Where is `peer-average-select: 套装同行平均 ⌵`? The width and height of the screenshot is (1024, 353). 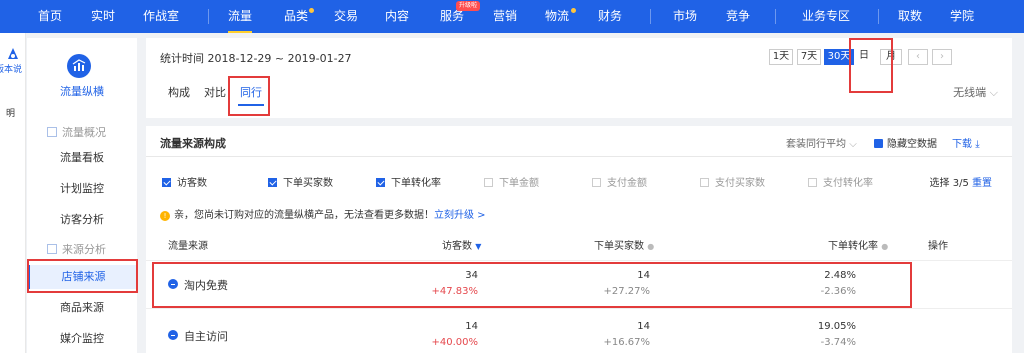 peer-average-select: 套装同行平均 ⌵ is located at coordinates (821, 142).